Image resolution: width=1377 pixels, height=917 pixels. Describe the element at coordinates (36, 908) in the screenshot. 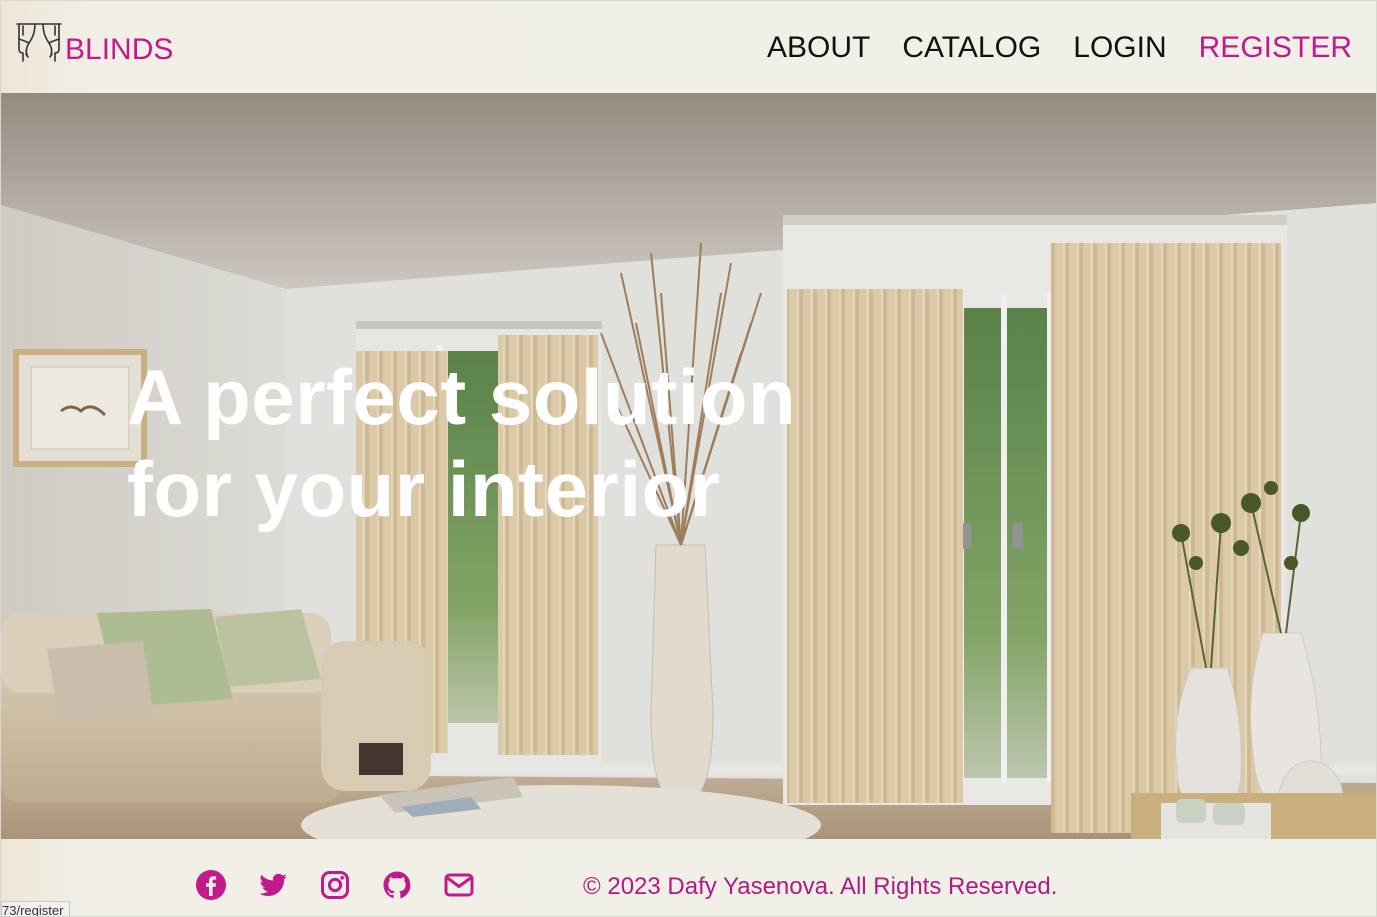

I see `status-bar-url: 73/register` at that location.